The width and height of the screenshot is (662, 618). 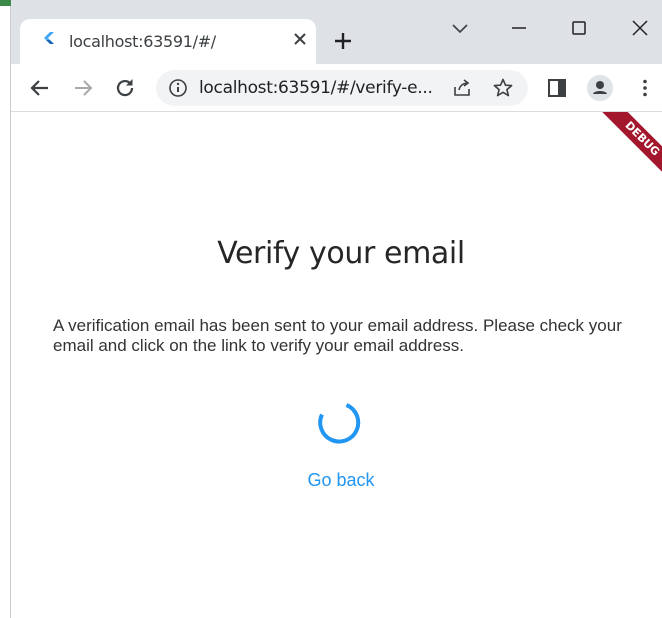 What do you see at coordinates (503, 88) in the screenshot?
I see `star-icon` at bounding box center [503, 88].